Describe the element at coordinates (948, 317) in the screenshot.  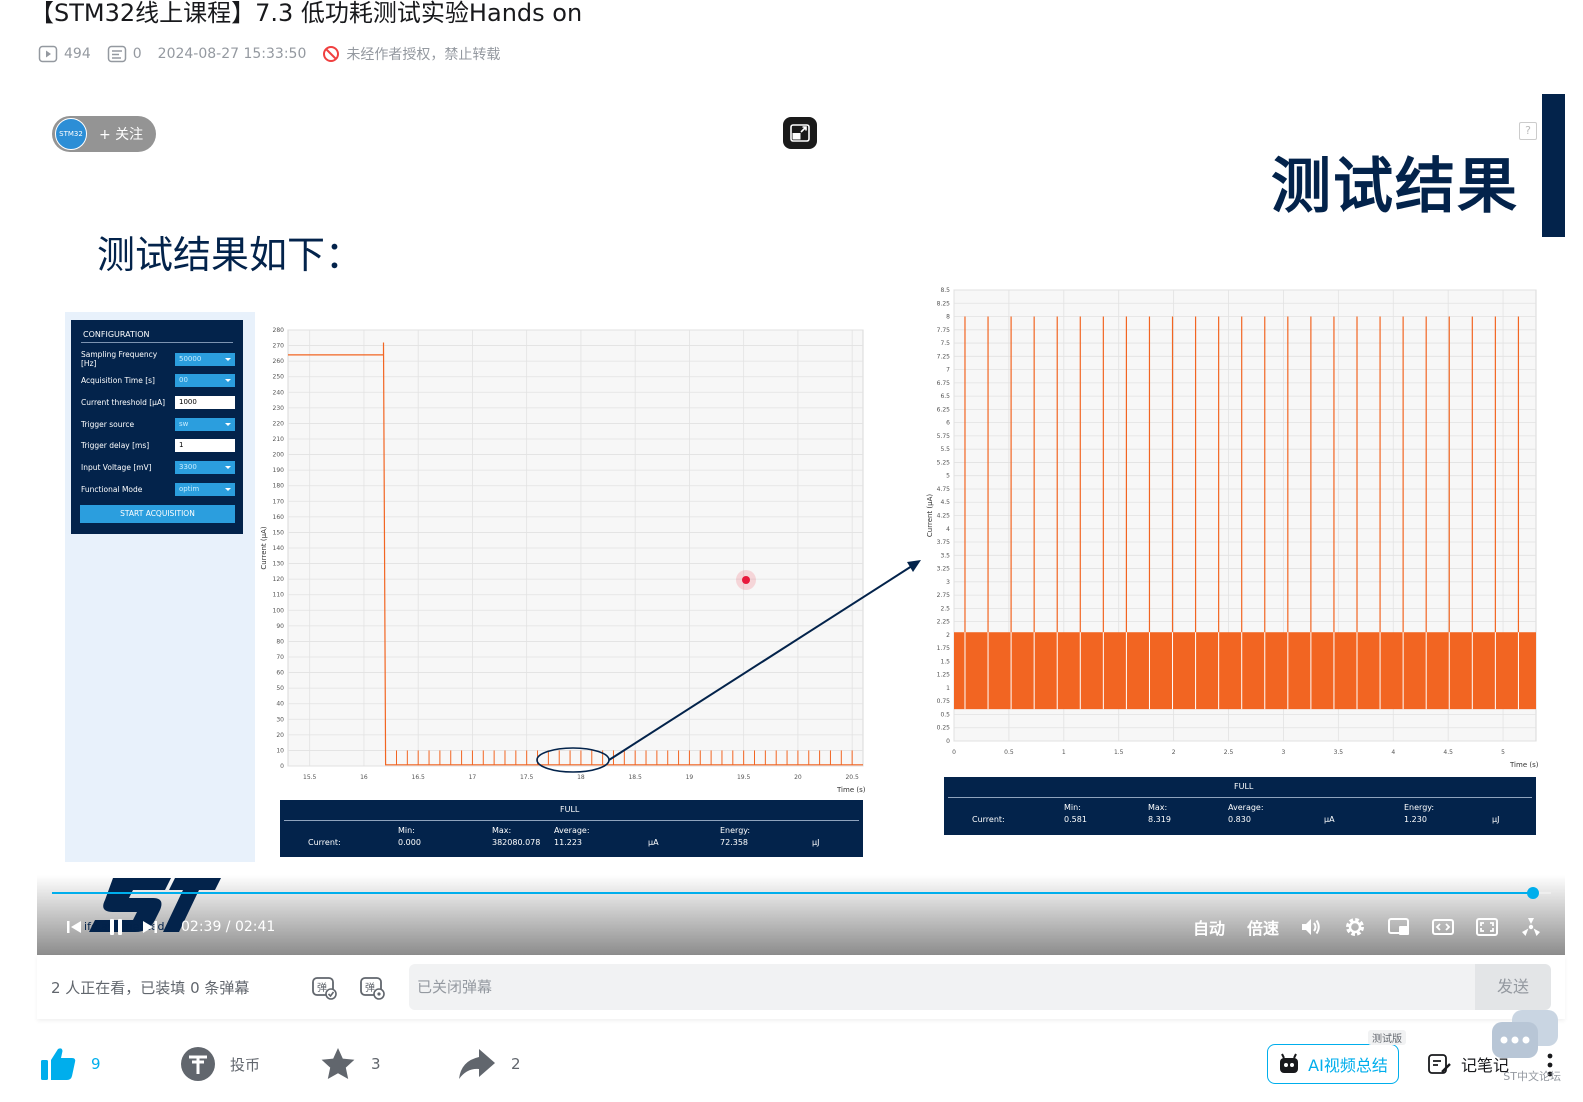
I see `y-tick-label: 8` at that location.